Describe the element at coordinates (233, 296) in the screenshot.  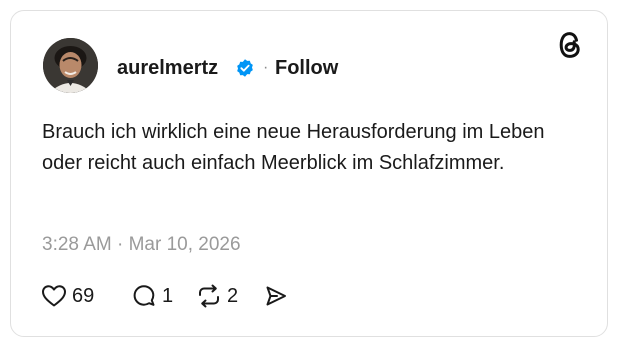
I see `repost-count: 2` at that location.